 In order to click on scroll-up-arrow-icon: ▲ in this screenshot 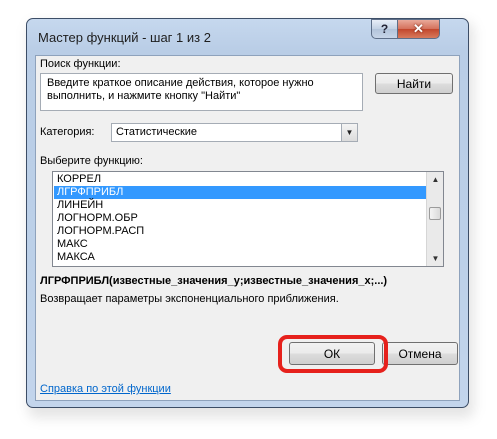, I will do `click(435, 179)`.